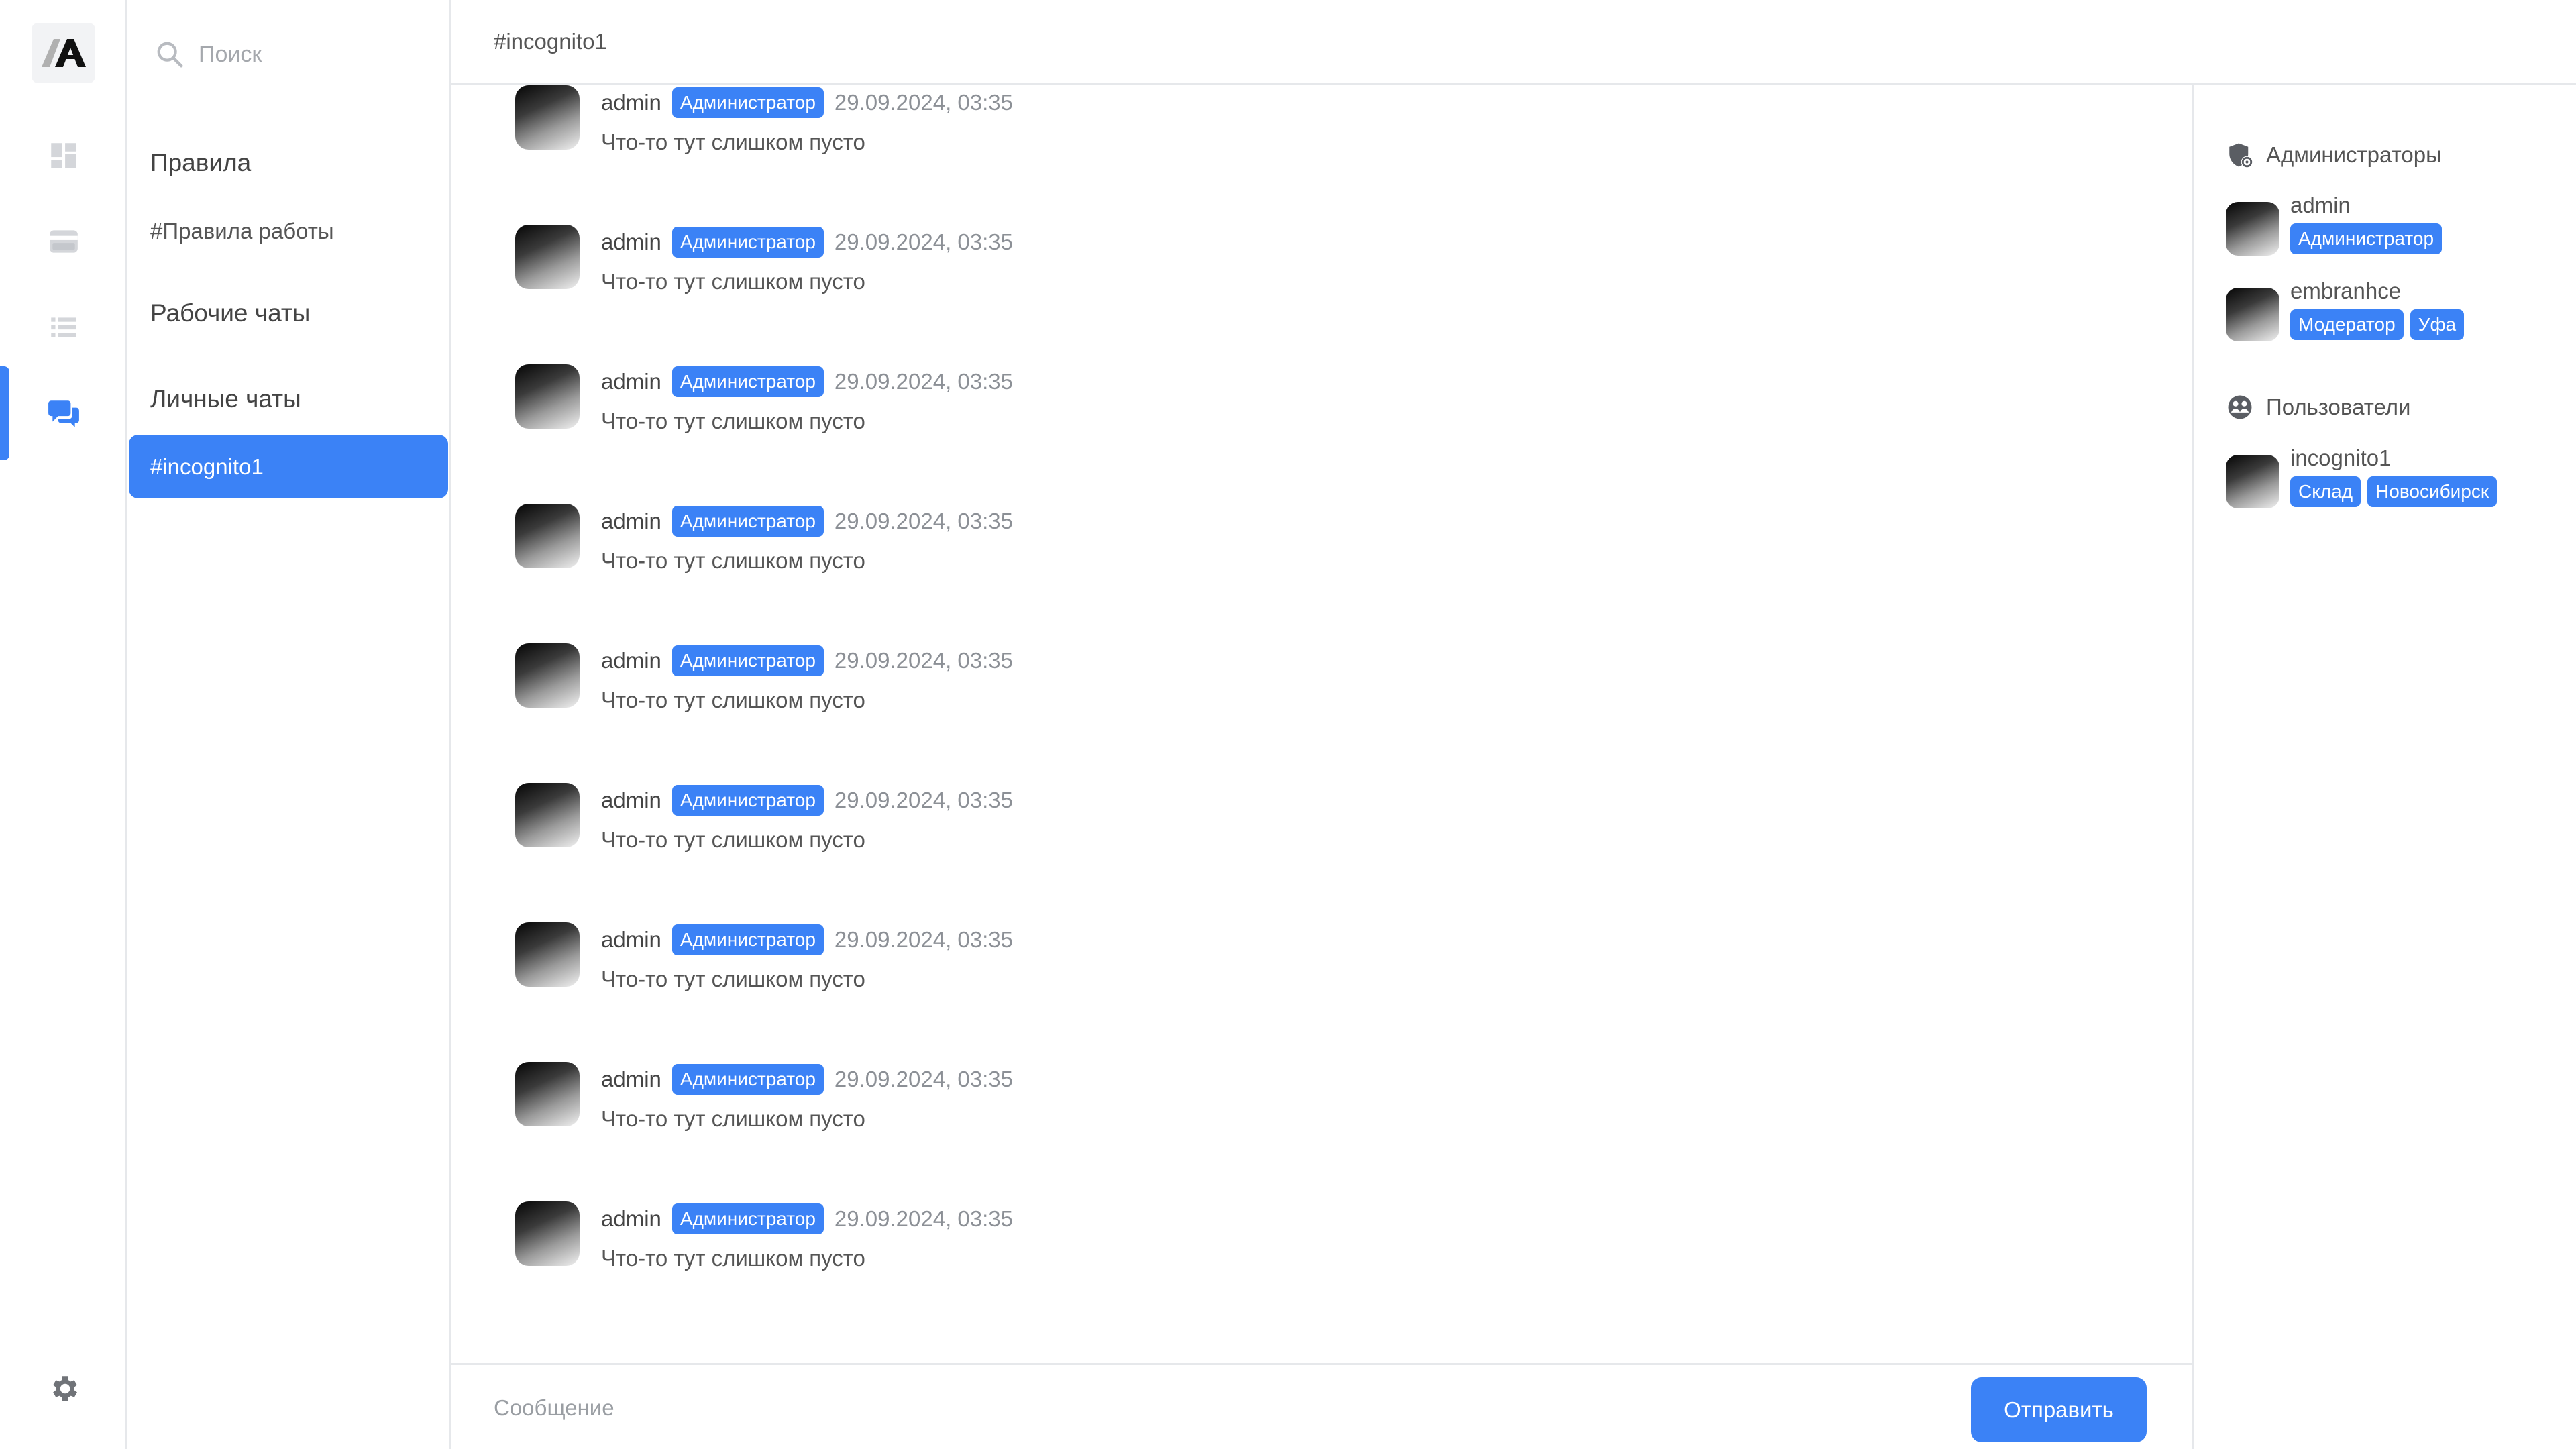 Image resolution: width=2576 pixels, height=1449 pixels. I want to click on section-work-chats-title: Рабочие чаты, so click(230, 313).